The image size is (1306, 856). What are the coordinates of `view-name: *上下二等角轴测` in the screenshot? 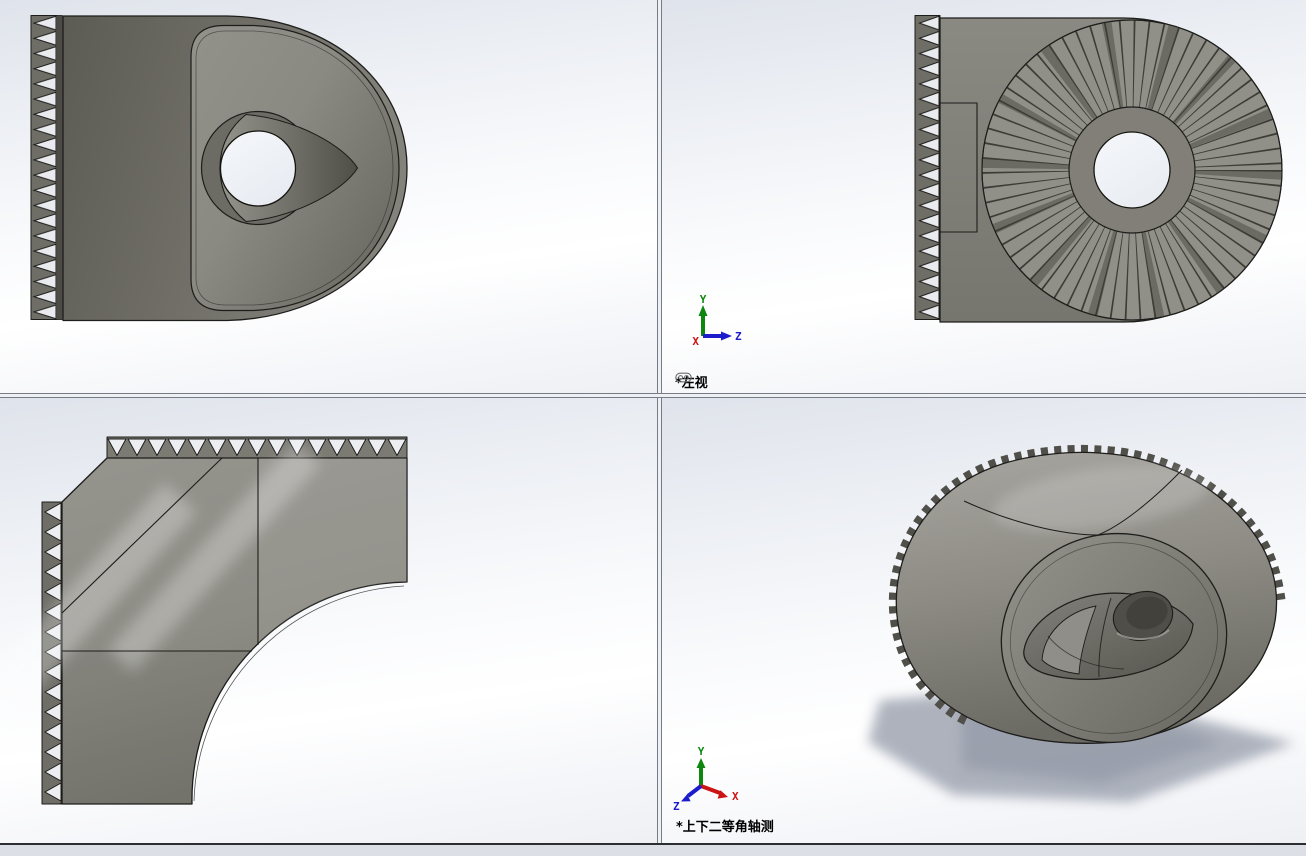 It's located at (725, 827).